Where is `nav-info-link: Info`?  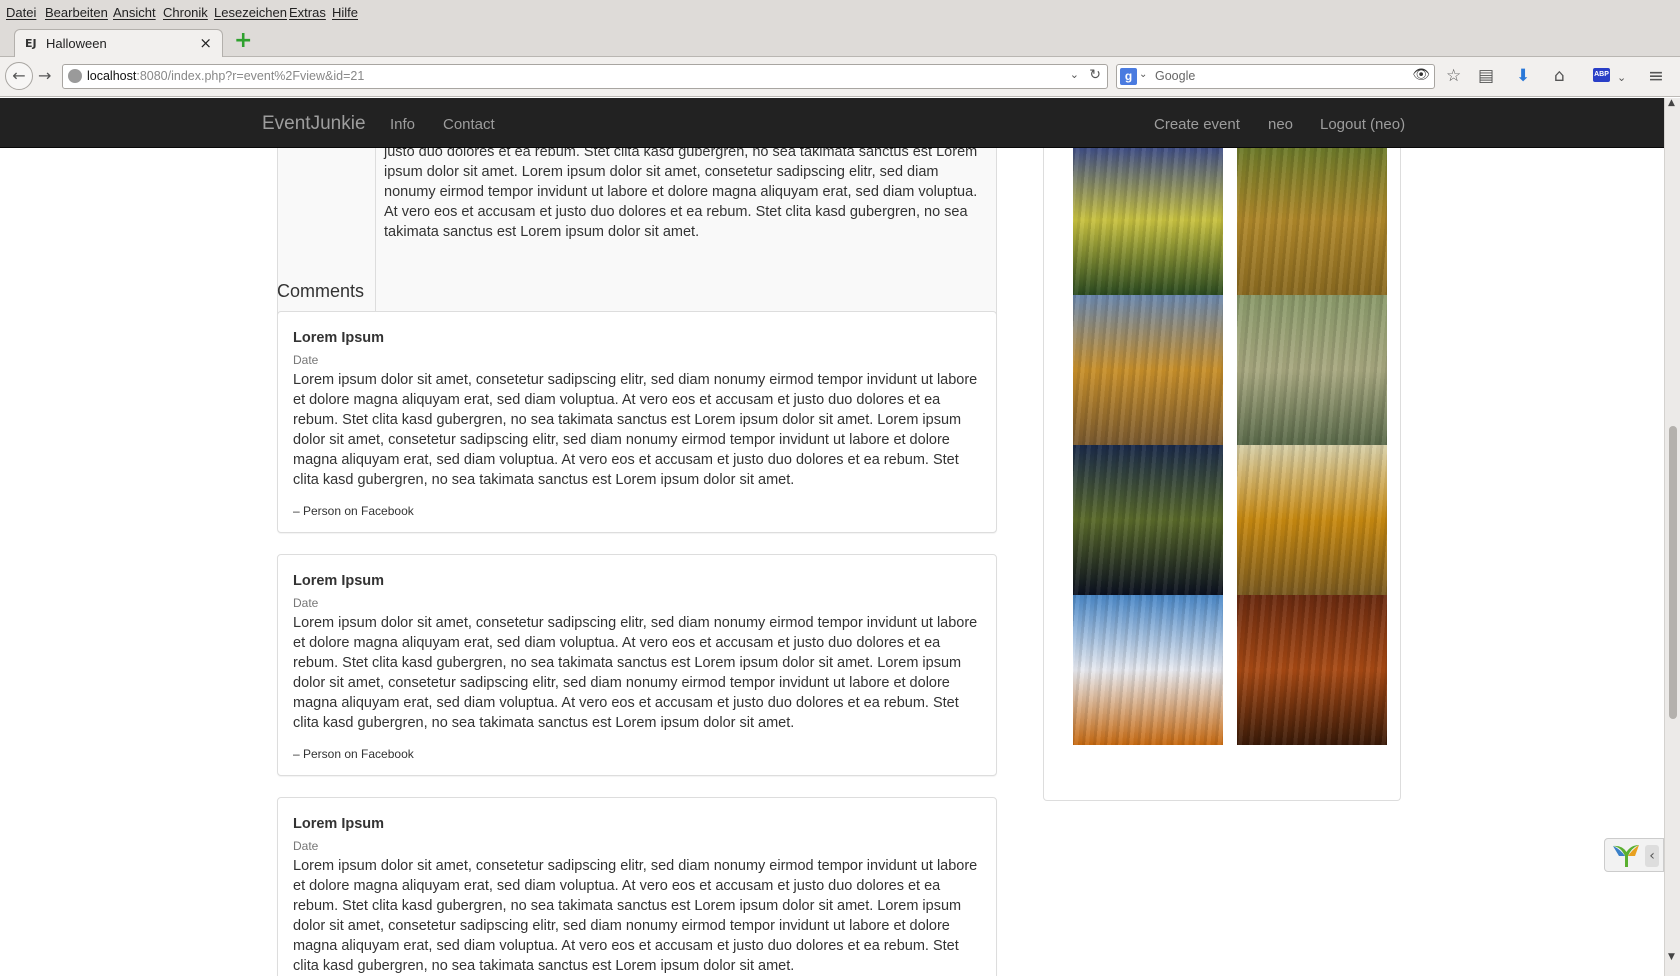
nav-info-link: Info is located at coordinates (402, 124).